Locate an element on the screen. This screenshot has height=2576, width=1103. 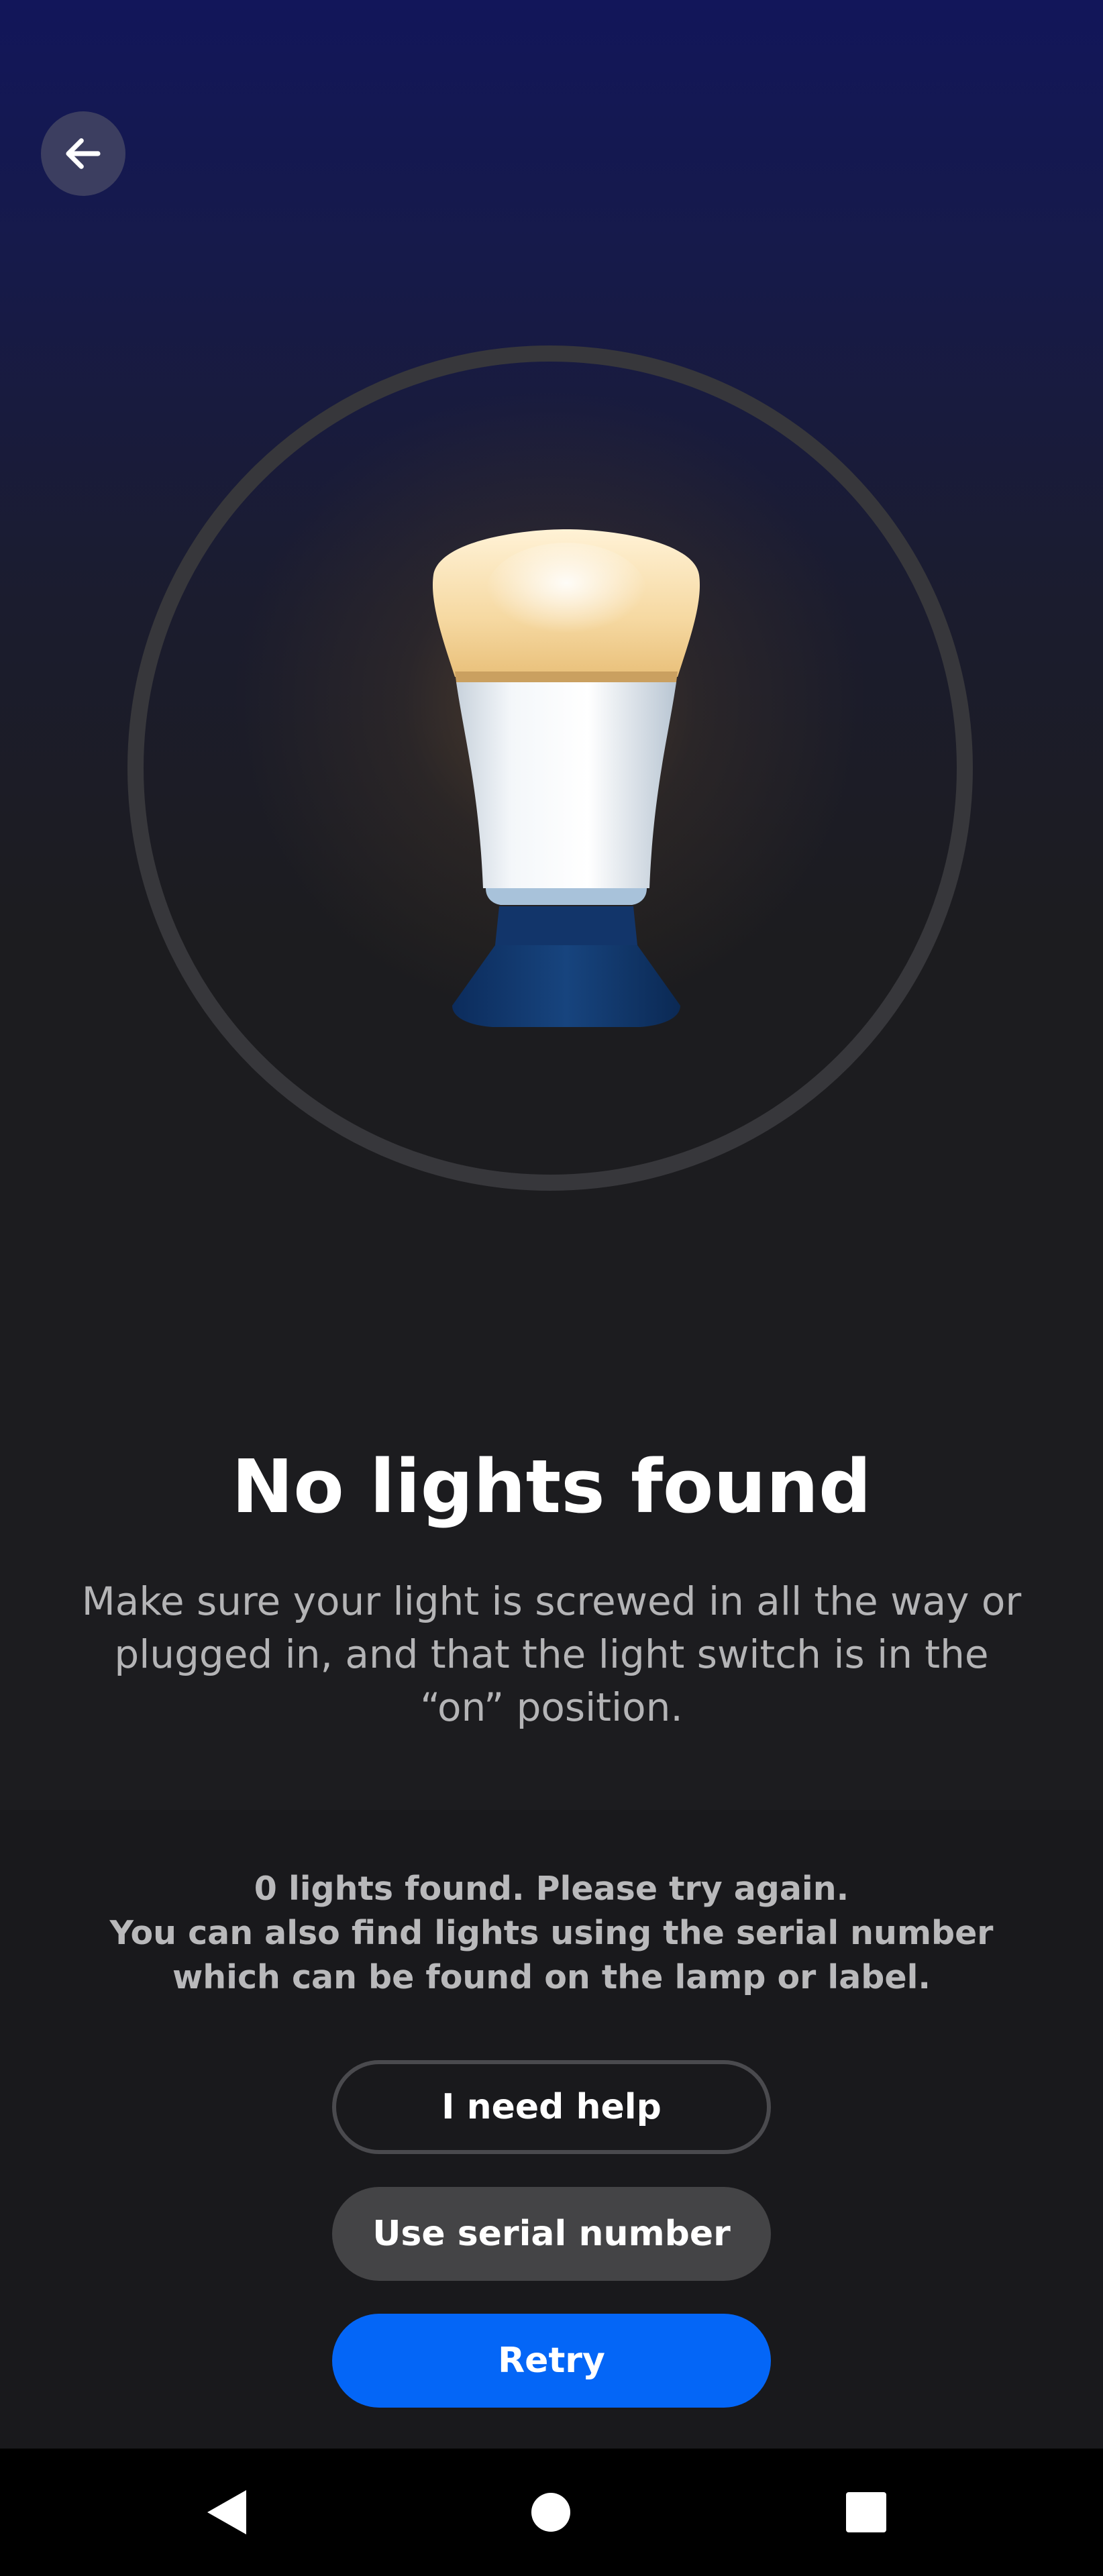
page-title: No lights found is located at coordinates (551, 1486).